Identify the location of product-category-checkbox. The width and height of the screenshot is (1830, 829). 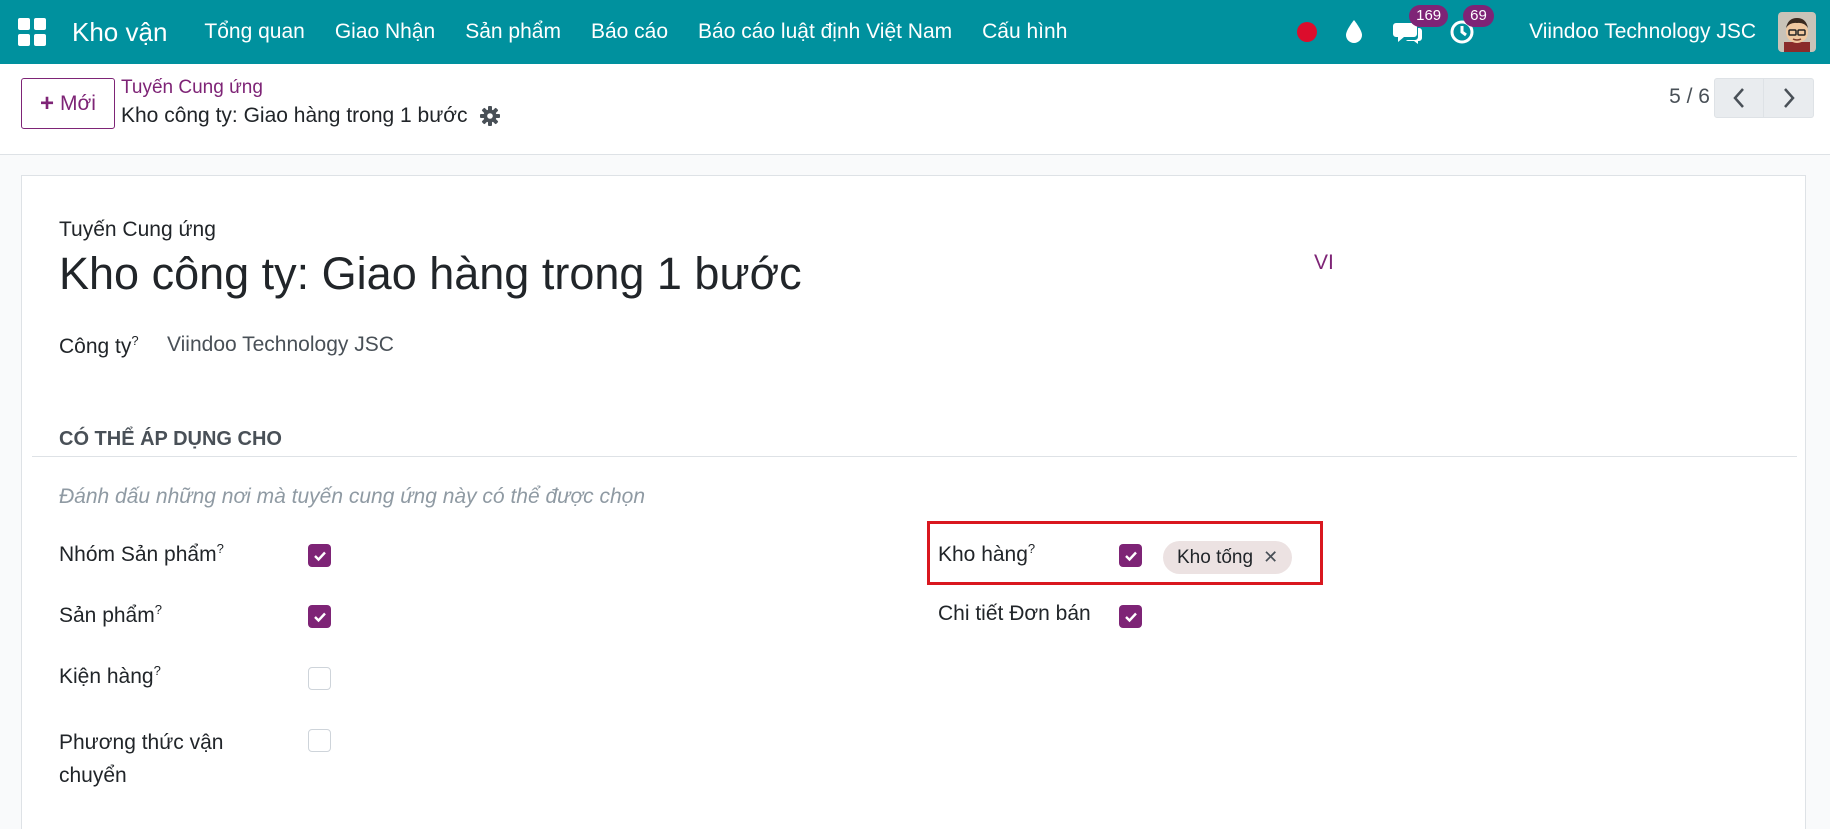
(319, 555).